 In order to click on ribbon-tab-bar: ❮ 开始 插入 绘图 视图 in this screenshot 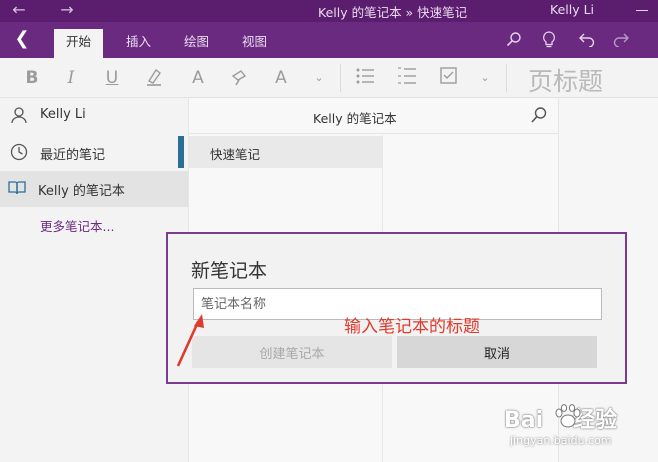, I will do `click(329, 40)`.